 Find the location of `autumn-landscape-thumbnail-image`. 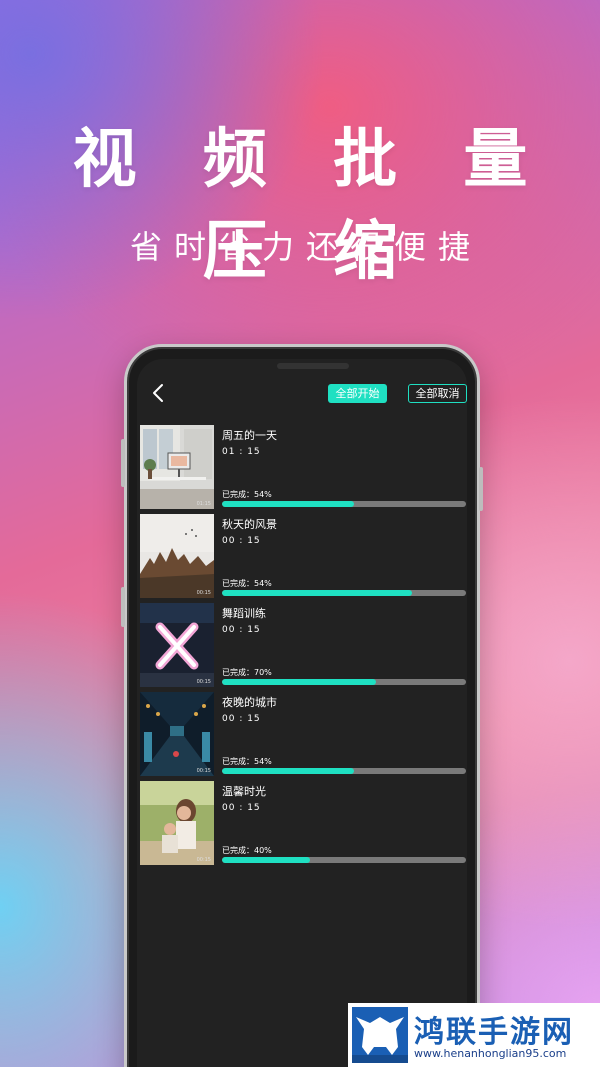

autumn-landscape-thumbnail-image is located at coordinates (177, 556).